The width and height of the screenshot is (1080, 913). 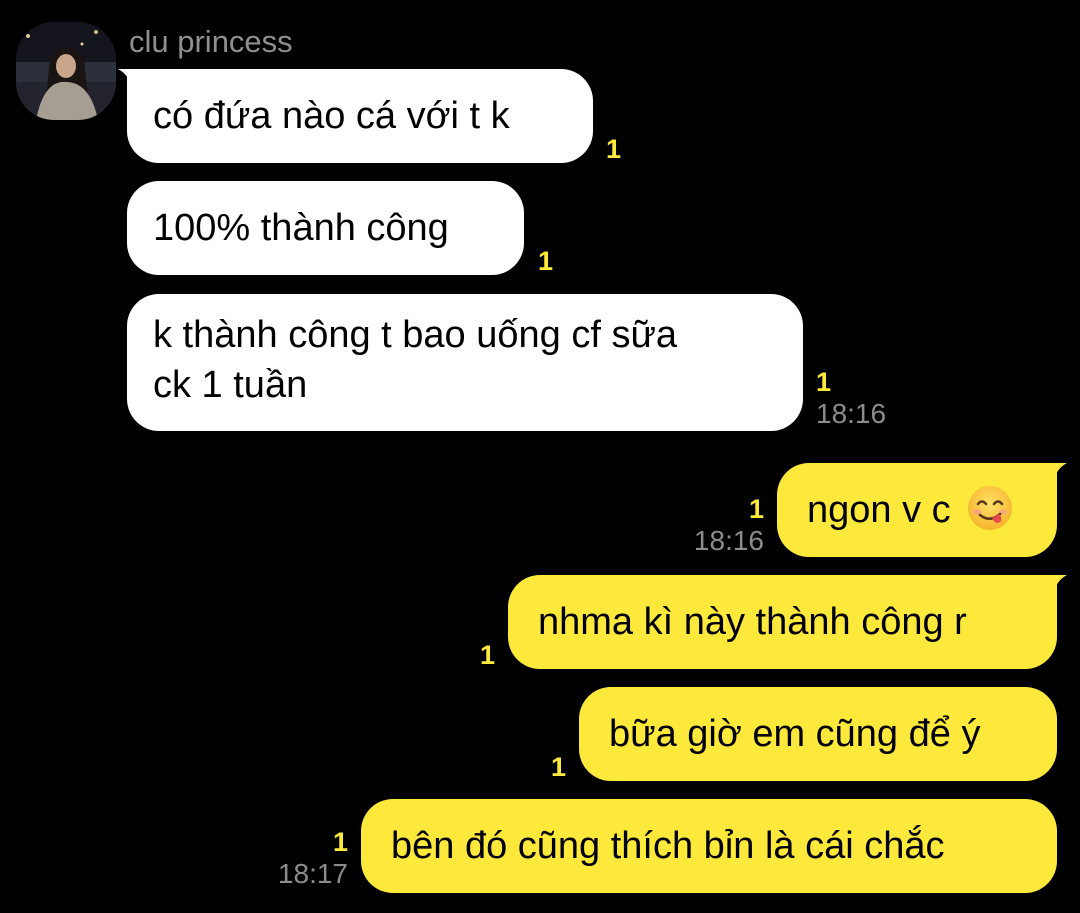 I want to click on avatar-photo-icon, so click(x=66, y=71).